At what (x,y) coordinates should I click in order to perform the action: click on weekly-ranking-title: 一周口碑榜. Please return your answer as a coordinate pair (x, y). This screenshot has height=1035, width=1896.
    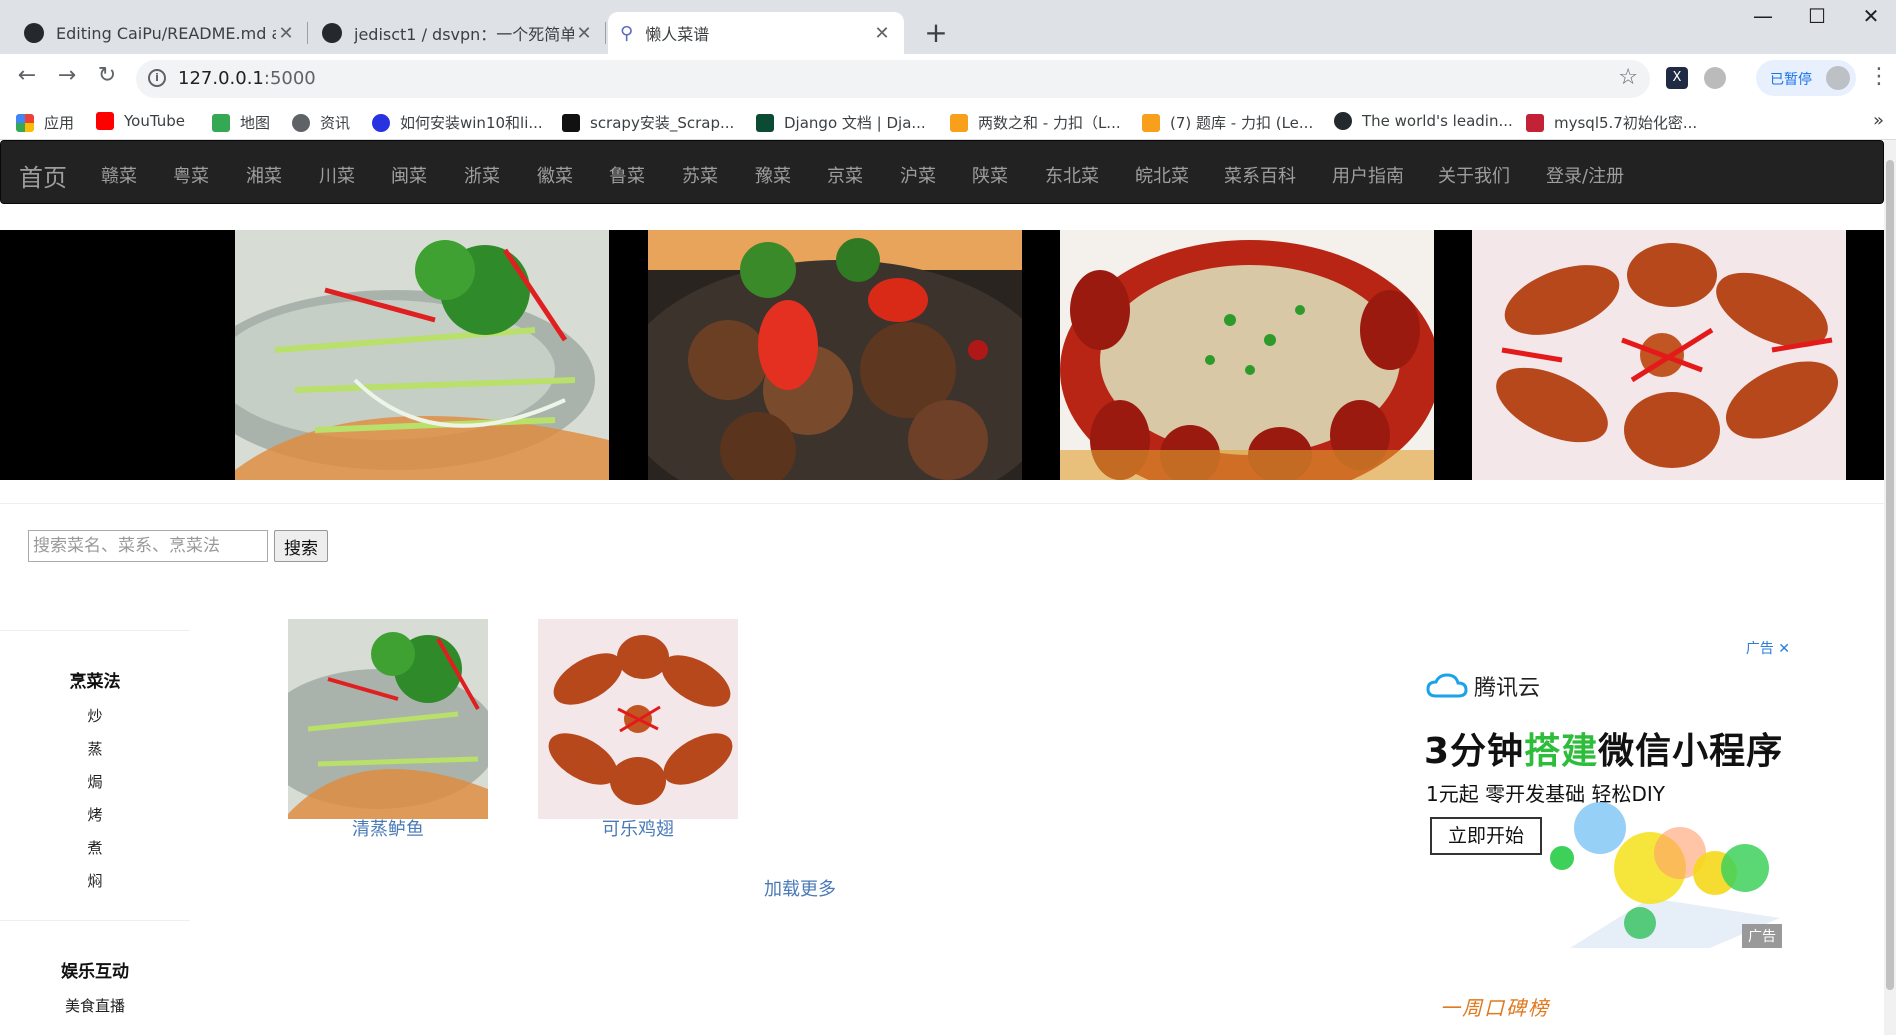
    Looking at the image, I should click on (1495, 1008).